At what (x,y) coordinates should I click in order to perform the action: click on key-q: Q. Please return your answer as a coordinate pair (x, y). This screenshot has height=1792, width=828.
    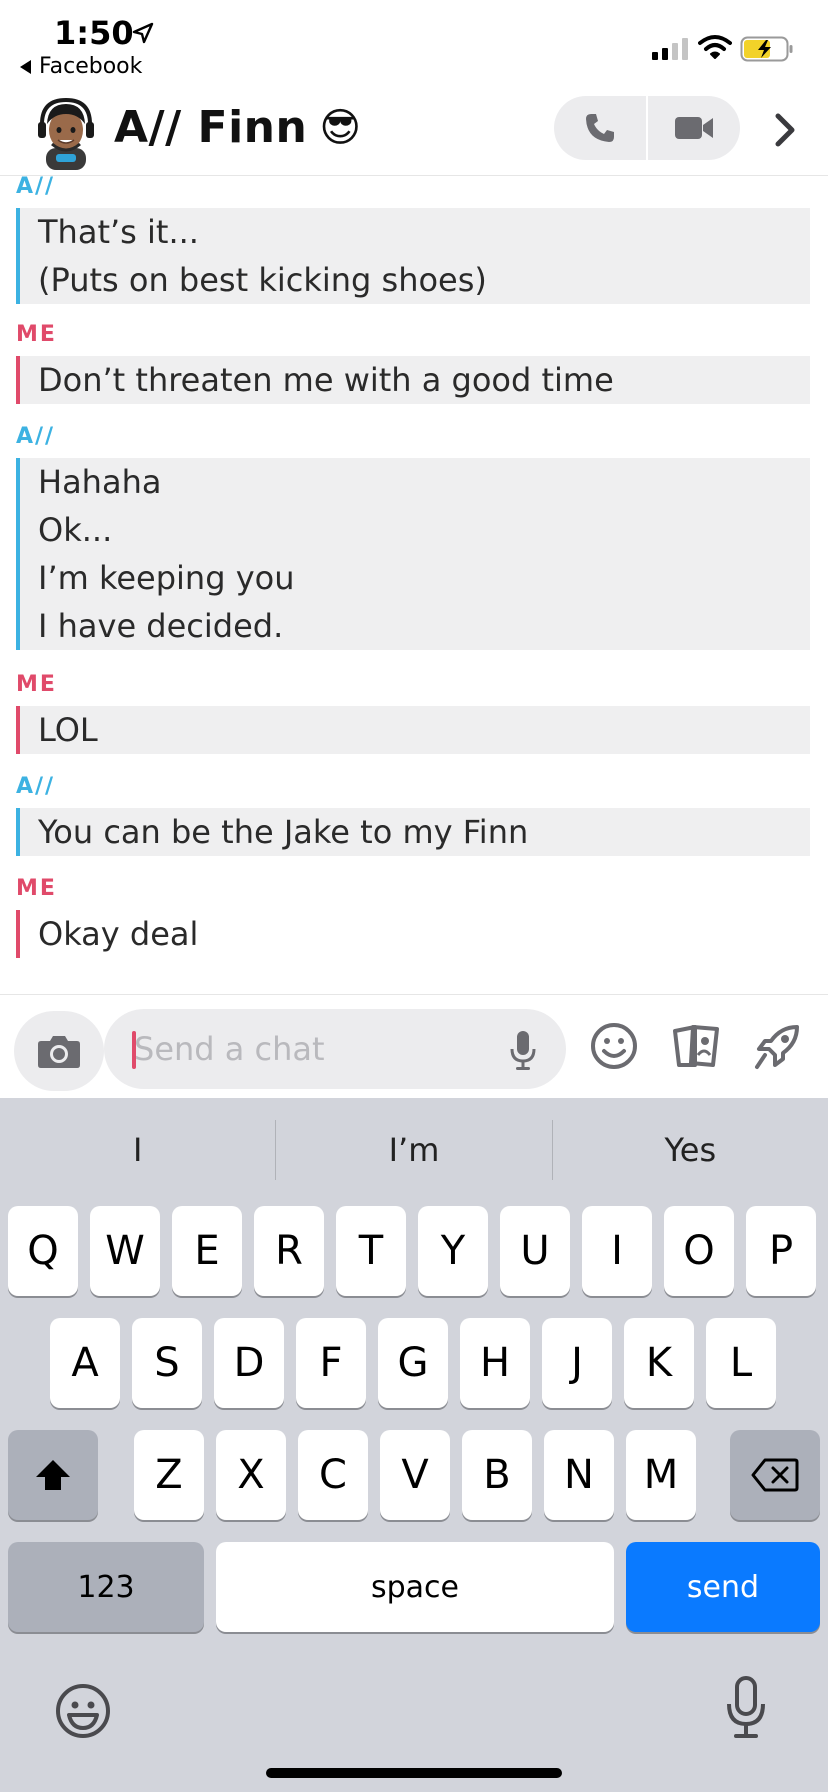
    Looking at the image, I should click on (43, 1251).